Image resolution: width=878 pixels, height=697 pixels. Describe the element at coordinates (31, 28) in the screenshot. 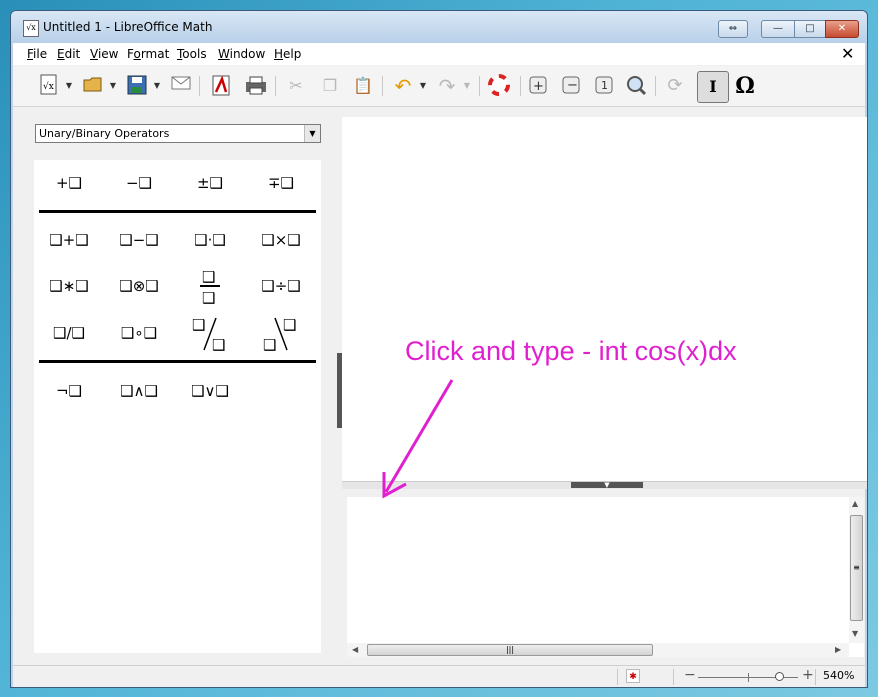

I see `math-app-icon: √x` at that location.